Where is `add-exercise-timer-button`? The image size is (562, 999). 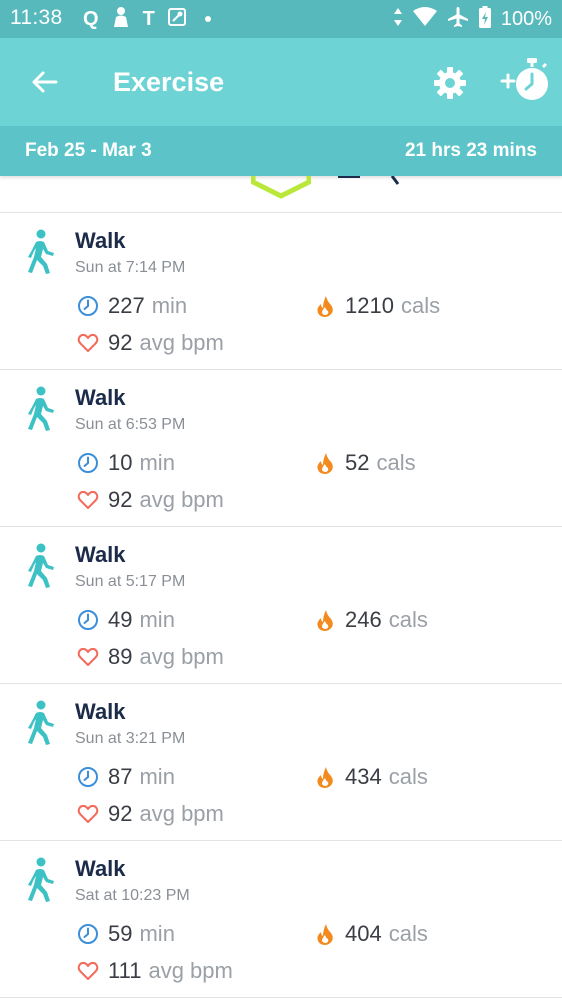
add-exercise-timer-button is located at coordinates (525, 81).